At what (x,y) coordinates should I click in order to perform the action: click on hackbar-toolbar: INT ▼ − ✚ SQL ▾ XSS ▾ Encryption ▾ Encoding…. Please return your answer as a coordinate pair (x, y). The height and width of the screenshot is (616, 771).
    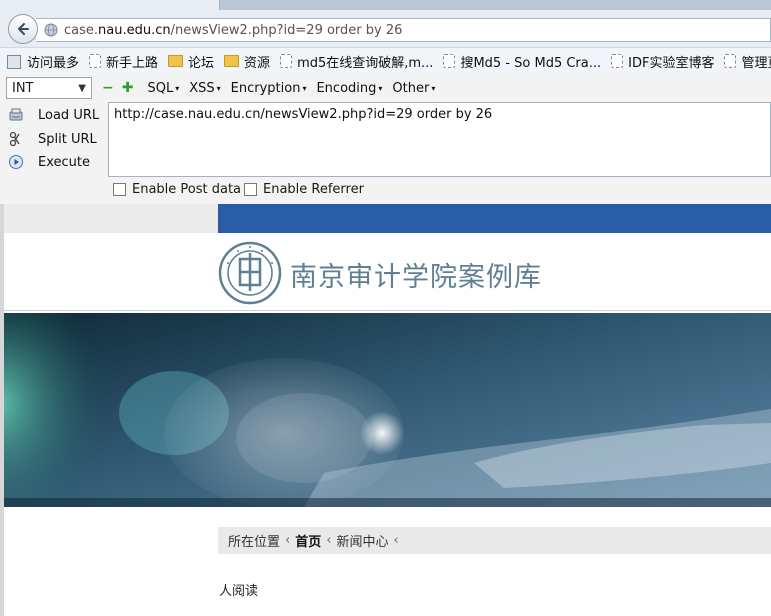
    Looking at the image, I should click on (385, 88).